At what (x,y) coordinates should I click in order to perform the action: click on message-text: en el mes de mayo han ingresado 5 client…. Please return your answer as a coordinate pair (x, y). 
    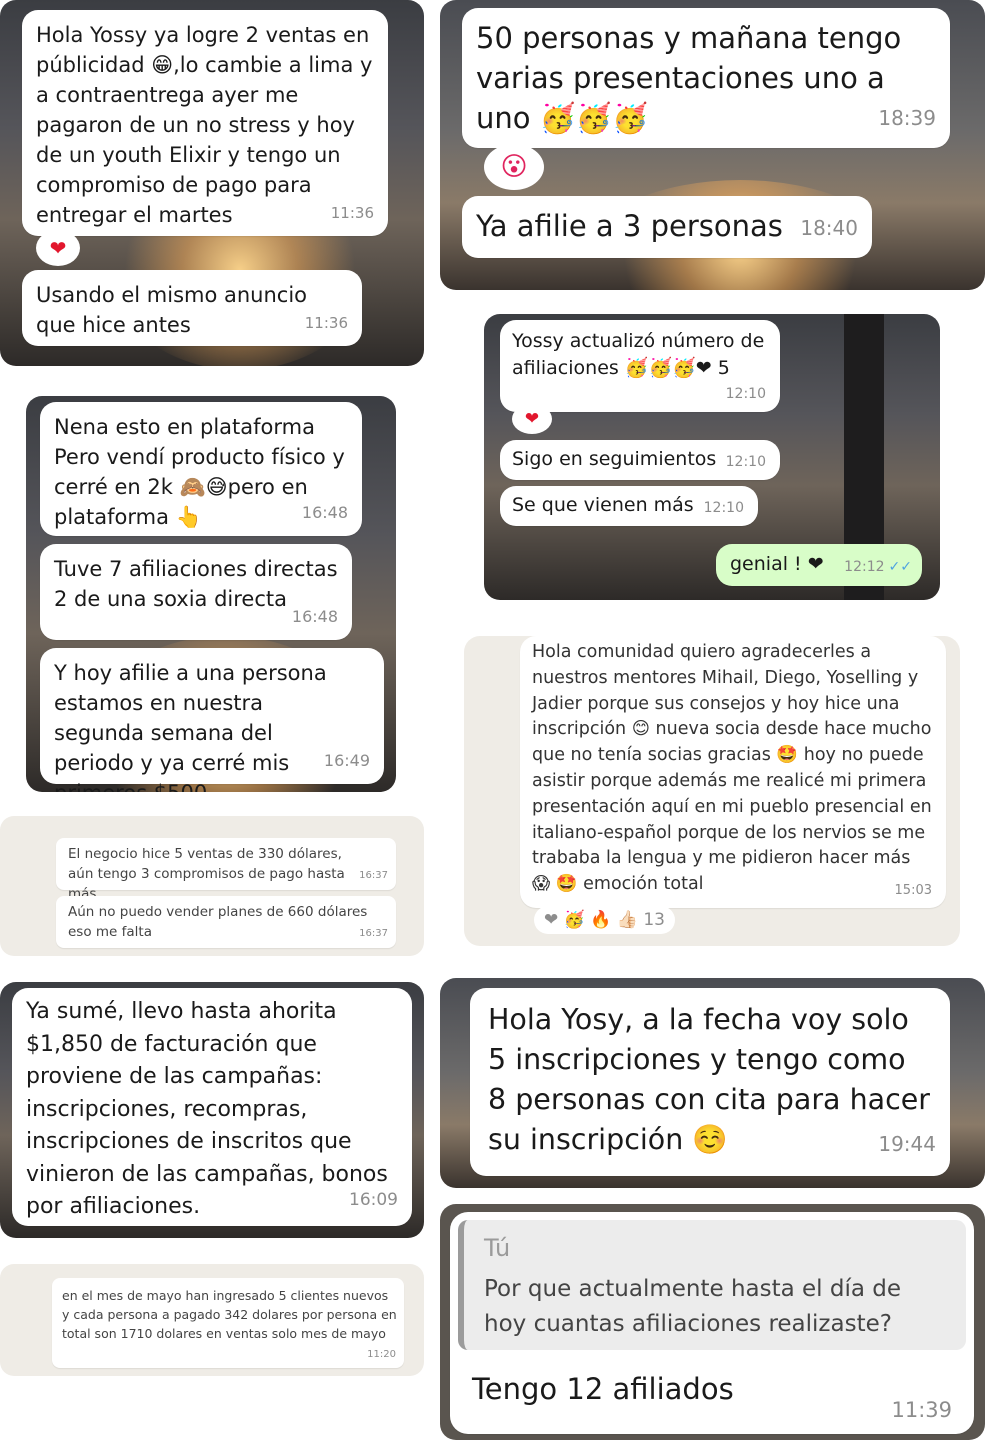
    Looking at the image, I should click on (229, 1314).